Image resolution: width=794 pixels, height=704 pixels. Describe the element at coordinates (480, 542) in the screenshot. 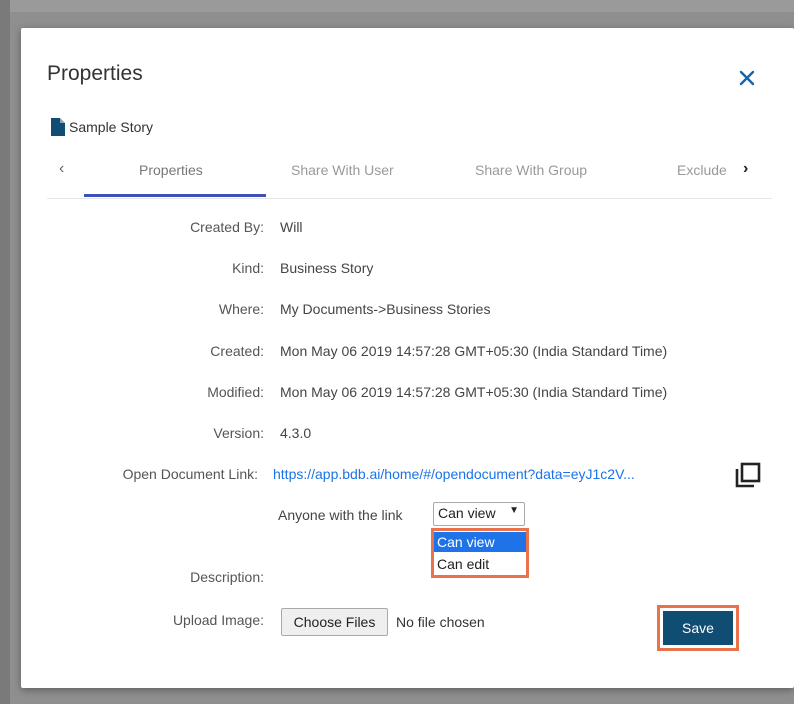

I see `option-can-view: Can view` at that location.